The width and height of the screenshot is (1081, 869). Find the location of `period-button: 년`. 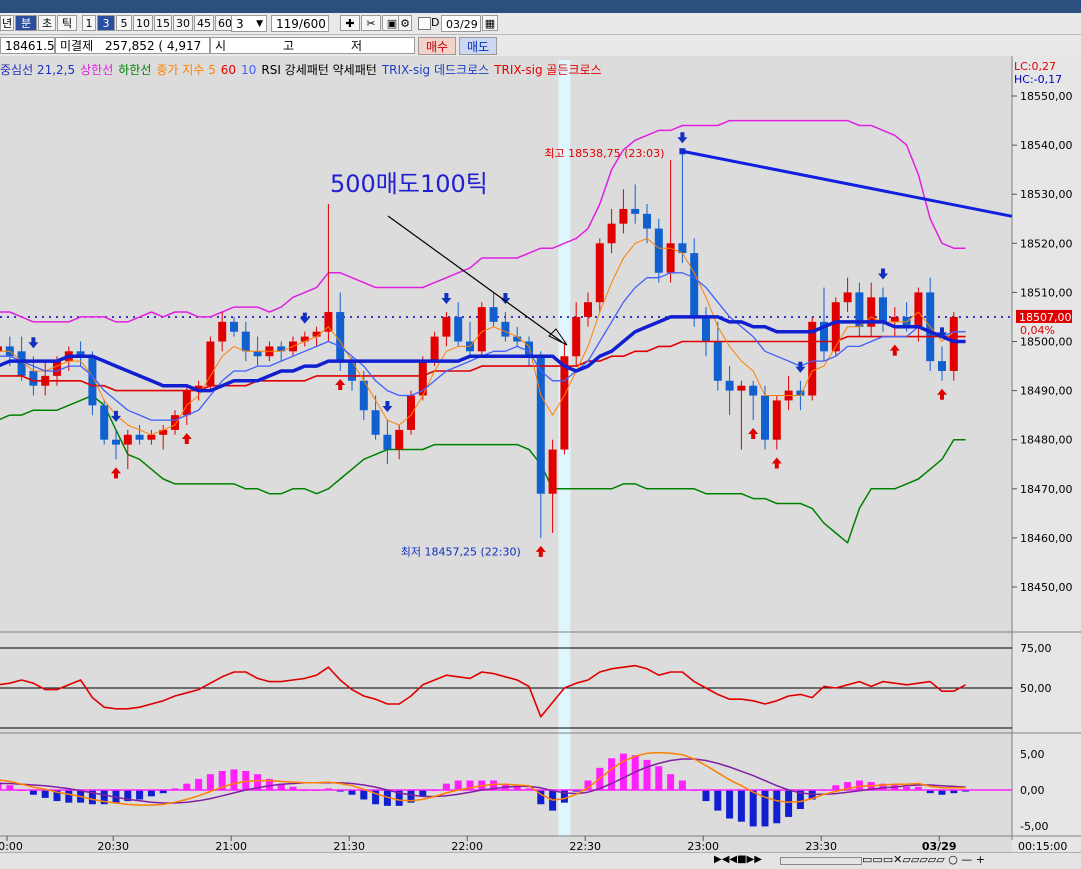

period-button: 년 is located at coordinates (7, 23).